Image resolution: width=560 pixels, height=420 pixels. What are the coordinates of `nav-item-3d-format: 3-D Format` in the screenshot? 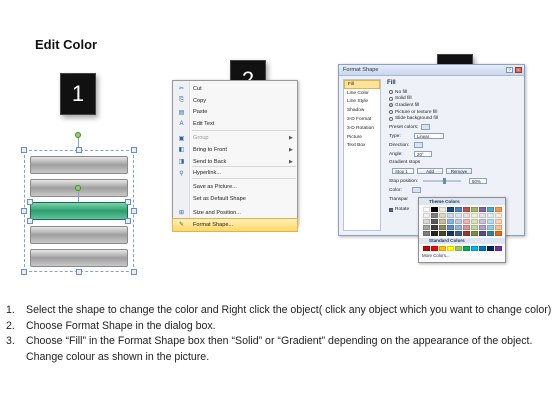 It's located at (362, 119).